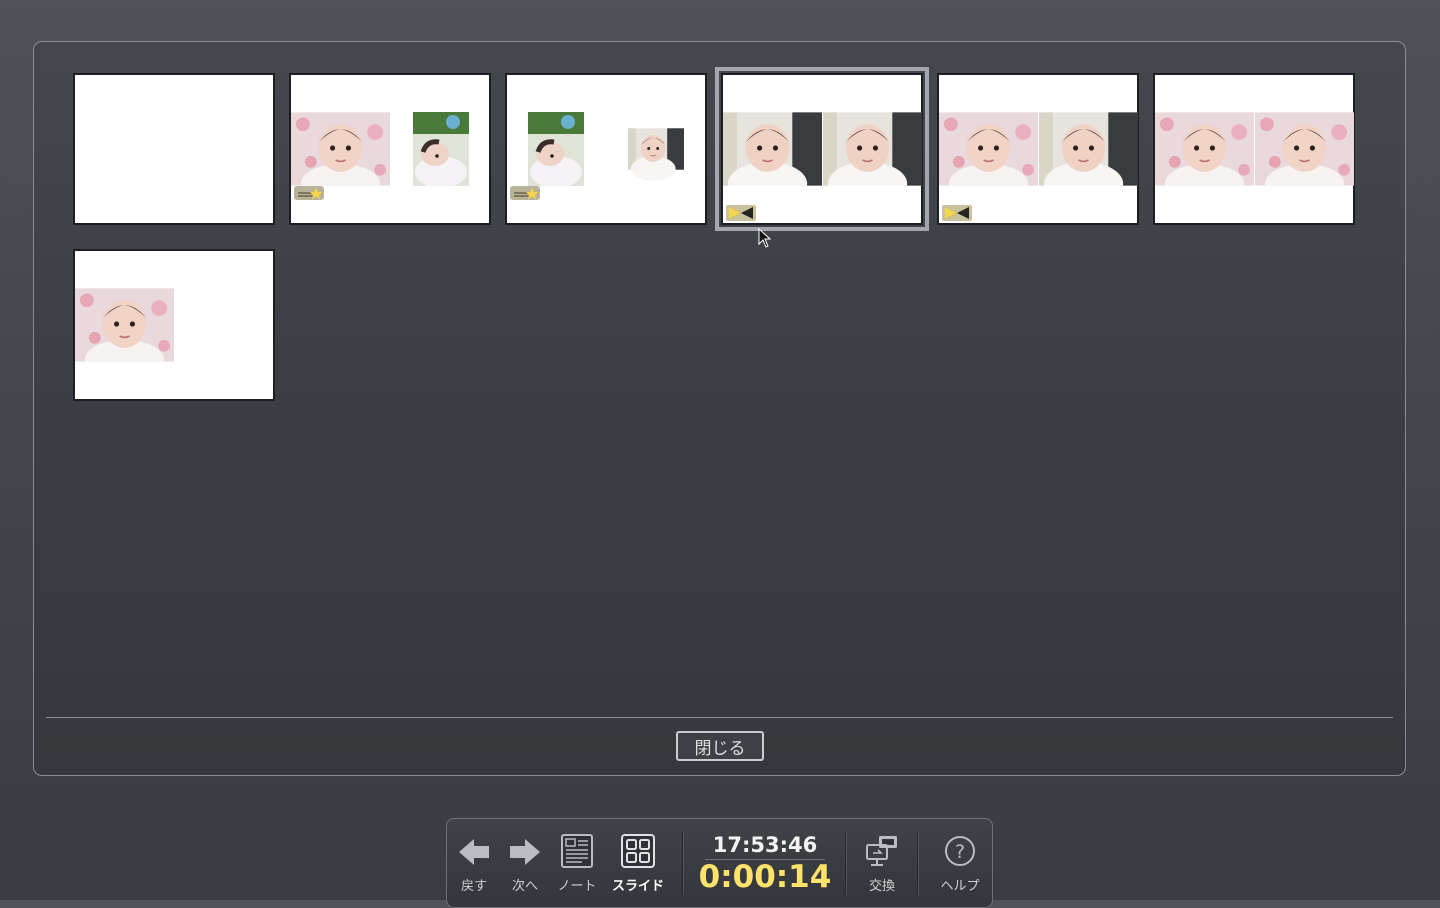 This screenshot has width=1440, height=908. What do you see at coordinates (474, 852) in the screenshot?
I see `arrow-left-icon` at bounding box center [474, 852].